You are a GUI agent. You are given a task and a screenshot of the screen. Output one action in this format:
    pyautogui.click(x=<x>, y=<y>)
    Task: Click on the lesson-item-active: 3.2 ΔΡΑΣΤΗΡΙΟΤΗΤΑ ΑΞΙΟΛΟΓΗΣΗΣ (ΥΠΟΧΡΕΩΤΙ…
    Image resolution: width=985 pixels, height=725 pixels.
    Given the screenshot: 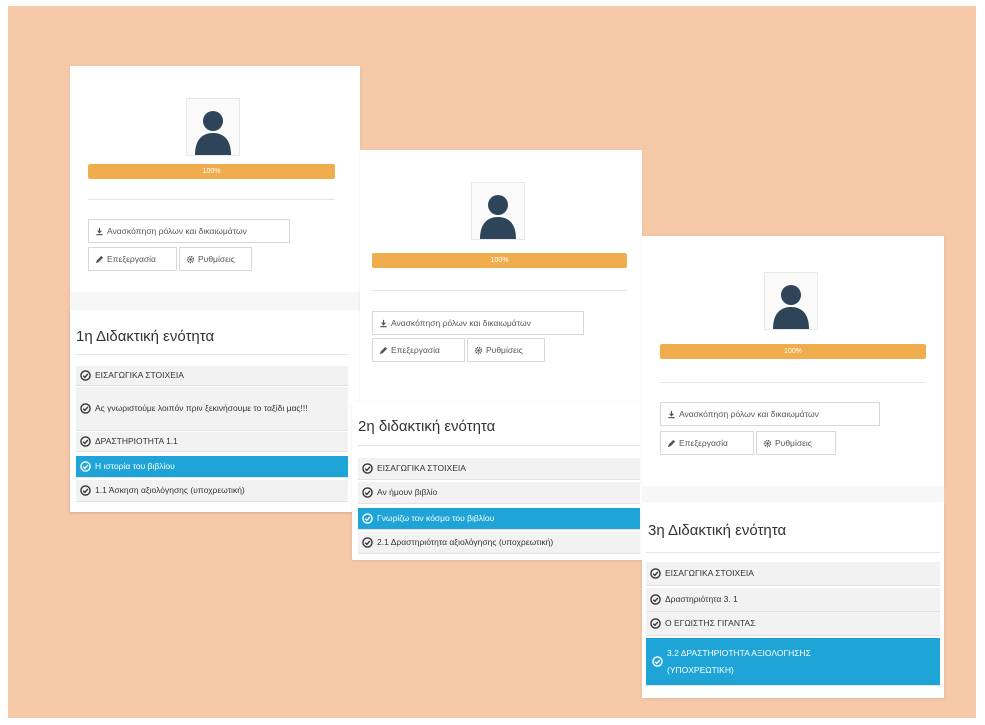 What is the action you would take?
    pyautogui.click(x=793, y=662)
    